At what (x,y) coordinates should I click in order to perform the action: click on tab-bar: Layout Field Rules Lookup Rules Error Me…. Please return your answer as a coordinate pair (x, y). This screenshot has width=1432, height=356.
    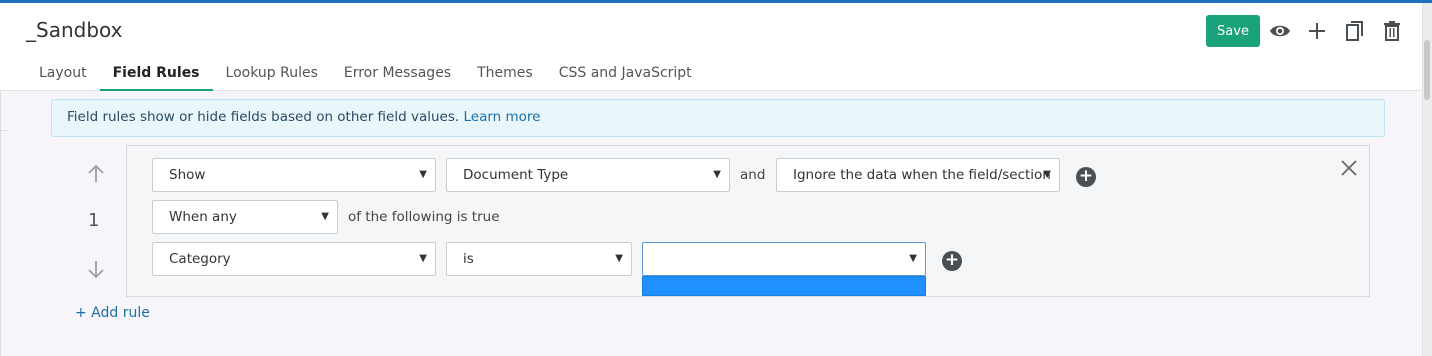
    Looking at the image, I should click on (365, 75).